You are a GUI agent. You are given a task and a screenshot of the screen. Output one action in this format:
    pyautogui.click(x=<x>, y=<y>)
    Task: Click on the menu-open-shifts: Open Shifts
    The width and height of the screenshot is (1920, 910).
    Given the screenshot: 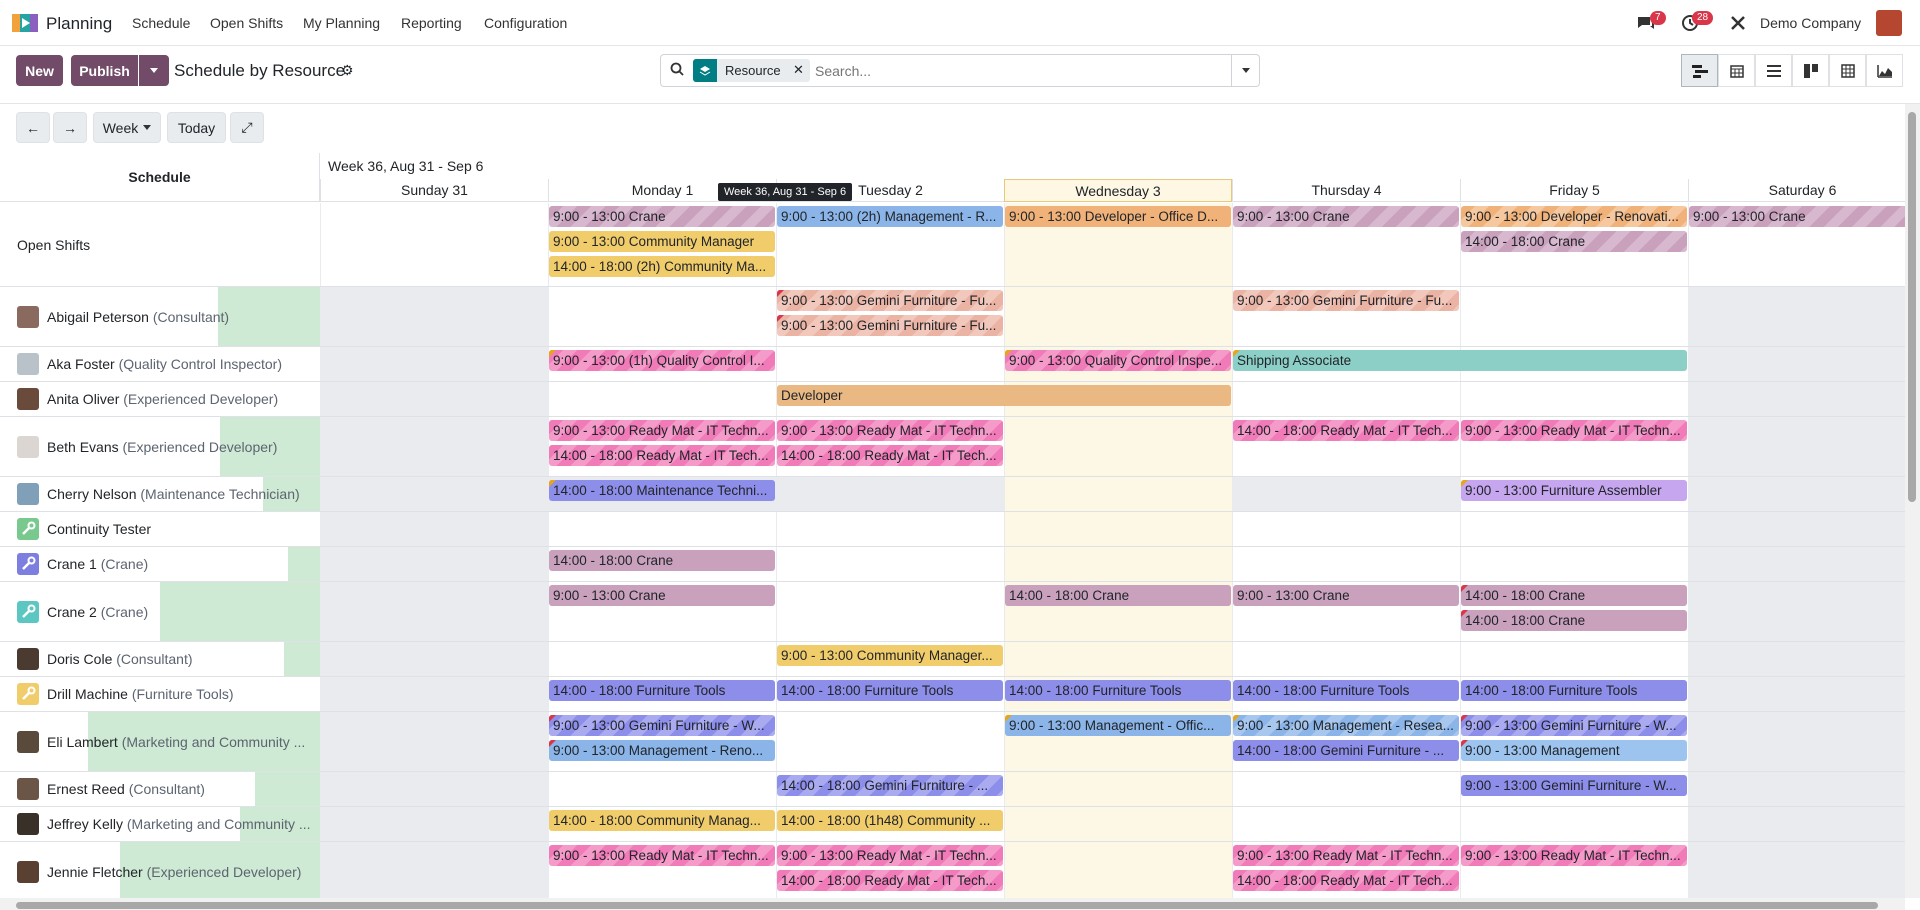 What is the action you would take?
    pyautogui.click(x=246, y=23)
    